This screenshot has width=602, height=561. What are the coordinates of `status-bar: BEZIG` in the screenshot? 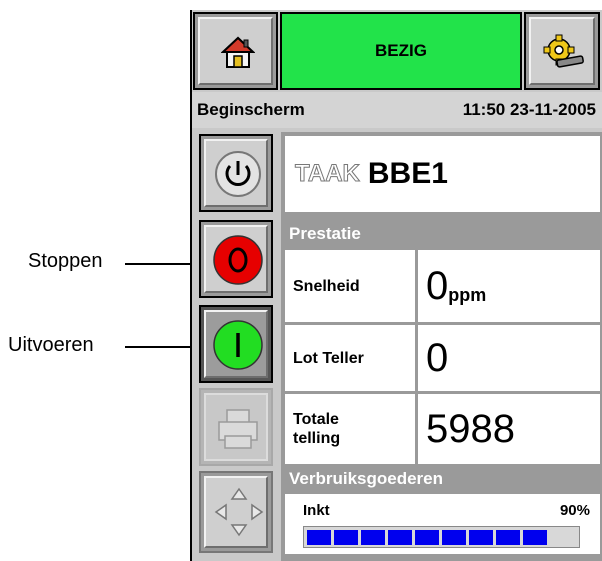 It's located at (401, 51).